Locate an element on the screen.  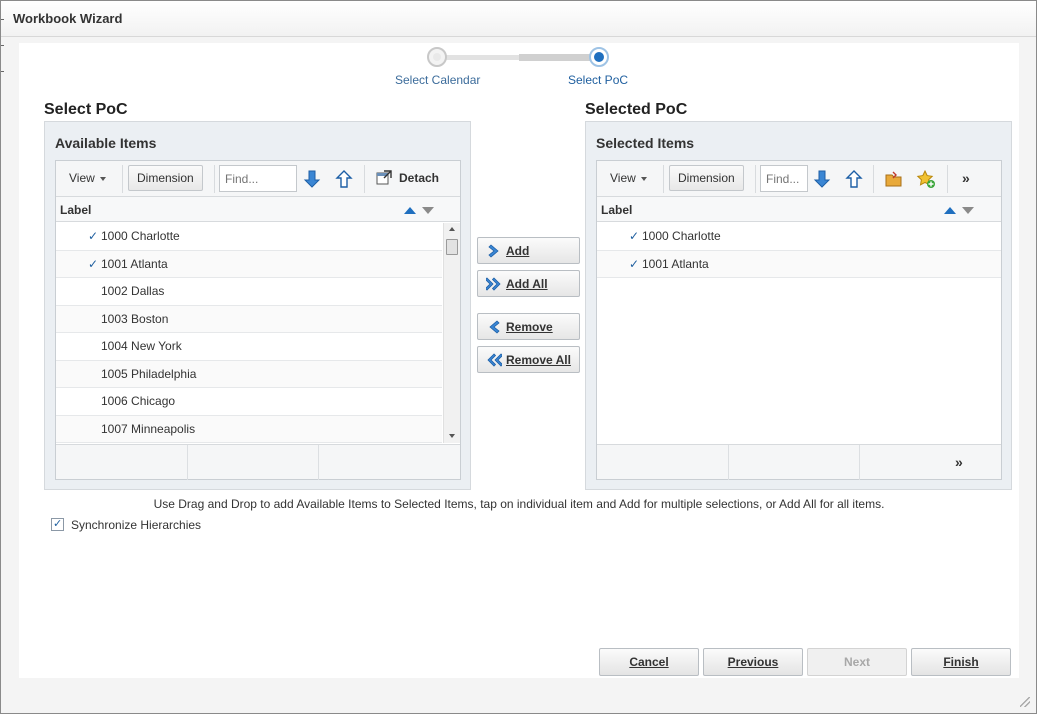
selected-find-input is located at coordinates (784, 178).